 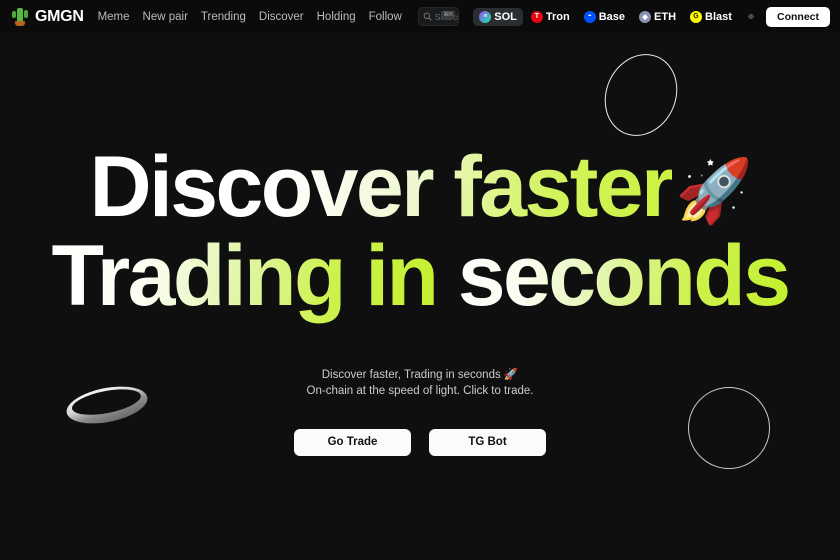 I want to click on chain-option-eth: ◆ ETH, so click(x=657, y=17).